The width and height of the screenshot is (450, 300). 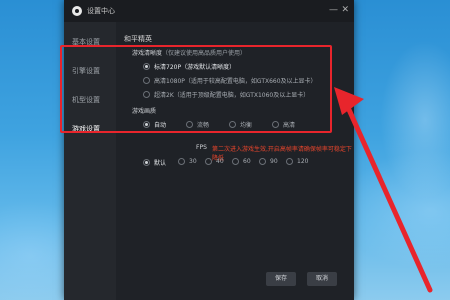 What do you see at coordinates (246, 125) in the screenshot?
I see `option-label: 均衡` at bounding box center [246, 125].